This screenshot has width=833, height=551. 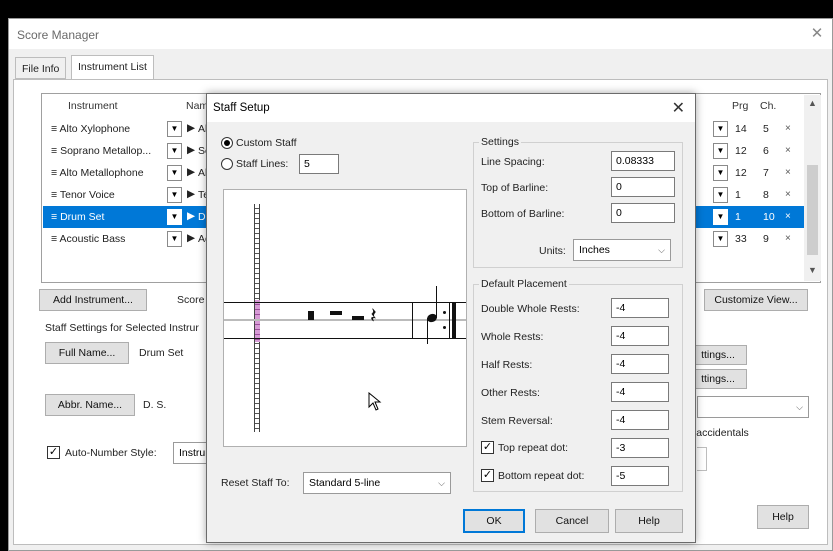 What do you see at coordinates (622, 250) in the screenshot?
I see `units-select: Inches ⌵` at bounding box center [622, 250].